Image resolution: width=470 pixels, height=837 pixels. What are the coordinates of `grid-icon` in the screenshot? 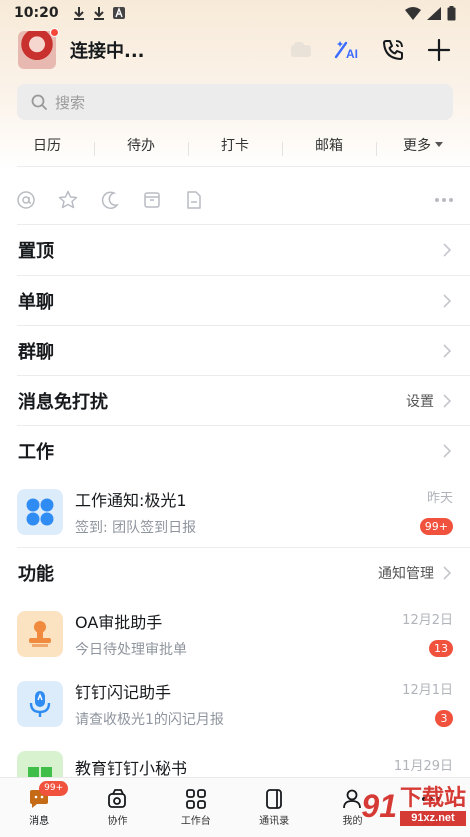 It's located at (195, 799).